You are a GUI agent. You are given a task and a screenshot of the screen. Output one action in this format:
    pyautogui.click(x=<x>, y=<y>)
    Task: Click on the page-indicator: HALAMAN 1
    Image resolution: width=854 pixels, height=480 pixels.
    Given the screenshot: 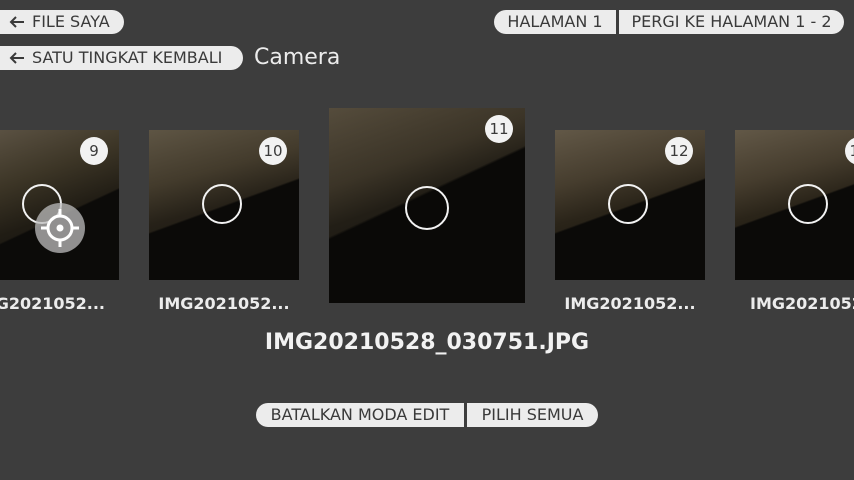 What is the action you would take?
    pyautogui.click(x=555, y=22)
    